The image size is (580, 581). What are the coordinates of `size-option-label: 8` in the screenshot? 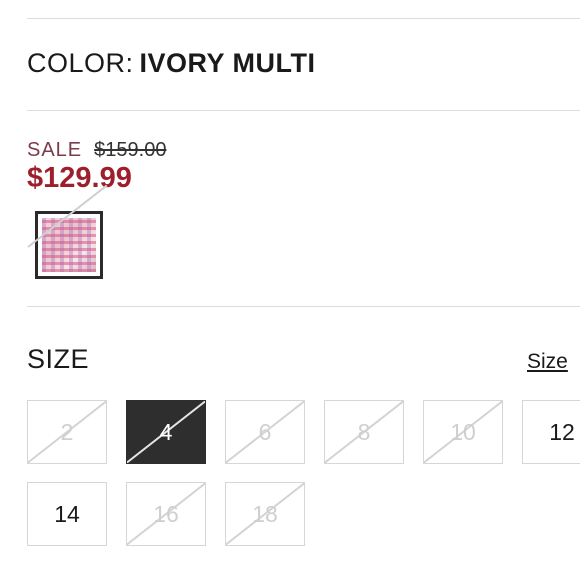 It's located at (364, 431).